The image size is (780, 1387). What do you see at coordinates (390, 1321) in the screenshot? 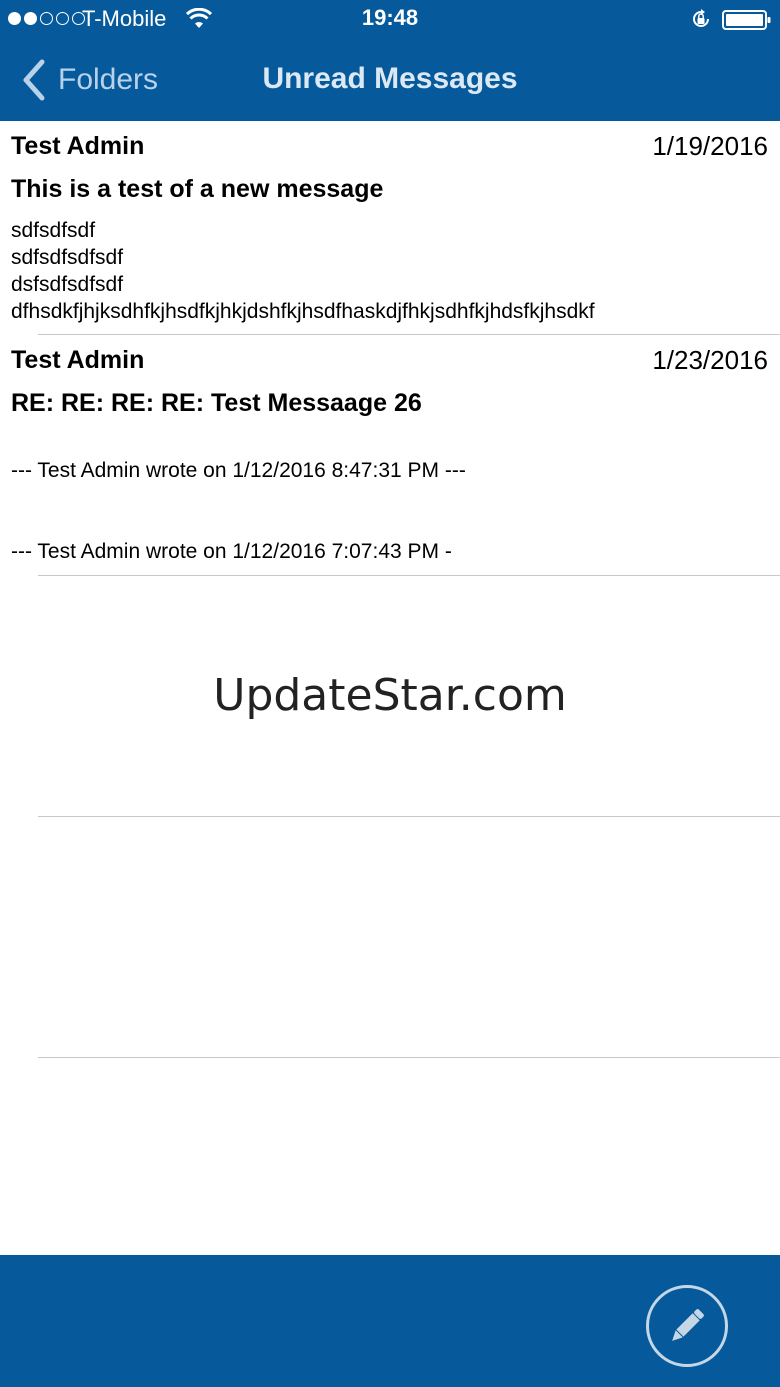
I see `bottom-toolbar` at bounding box center [390, 1321].